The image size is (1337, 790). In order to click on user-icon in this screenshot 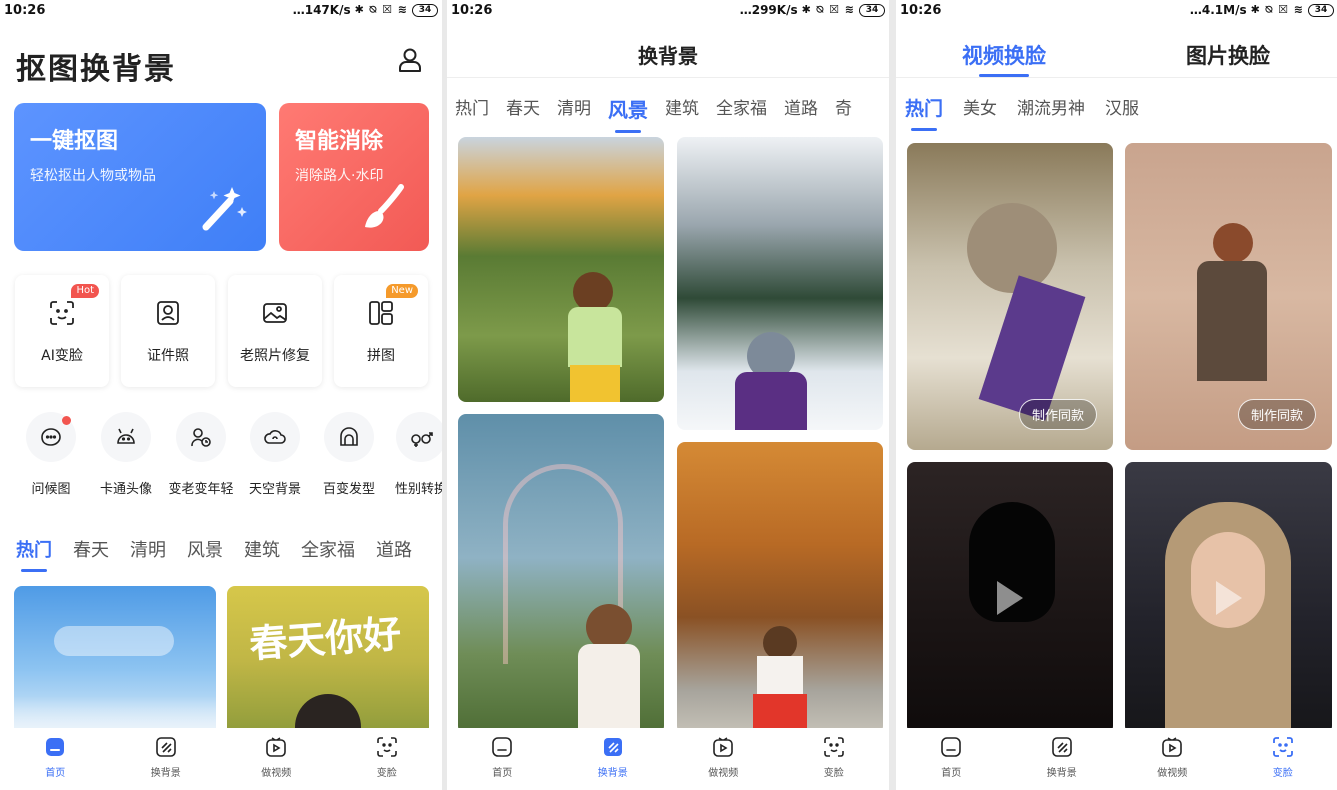, I will do `click(410, 60)`.